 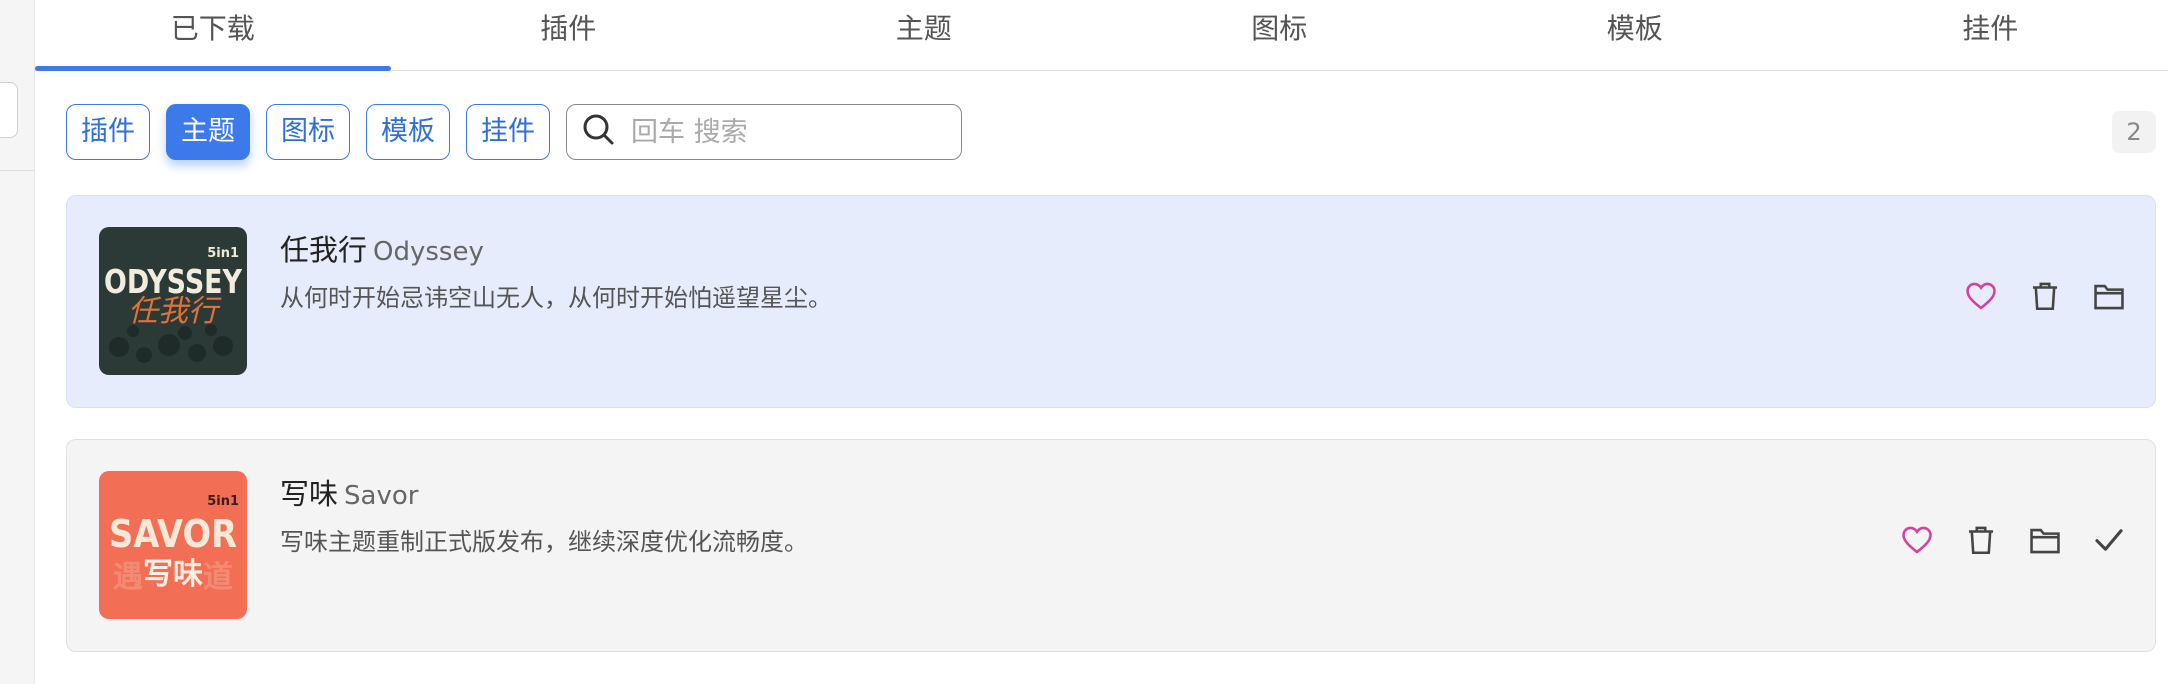 I want to click on theme-title: 任我行 Odyssey, so click(x=382, y=248).